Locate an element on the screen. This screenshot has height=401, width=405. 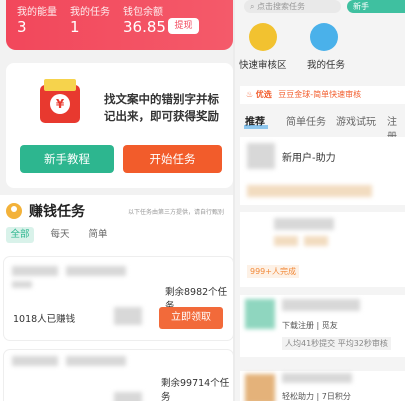
filter-tab-all: 全部 is located at coordinates (20, 235).